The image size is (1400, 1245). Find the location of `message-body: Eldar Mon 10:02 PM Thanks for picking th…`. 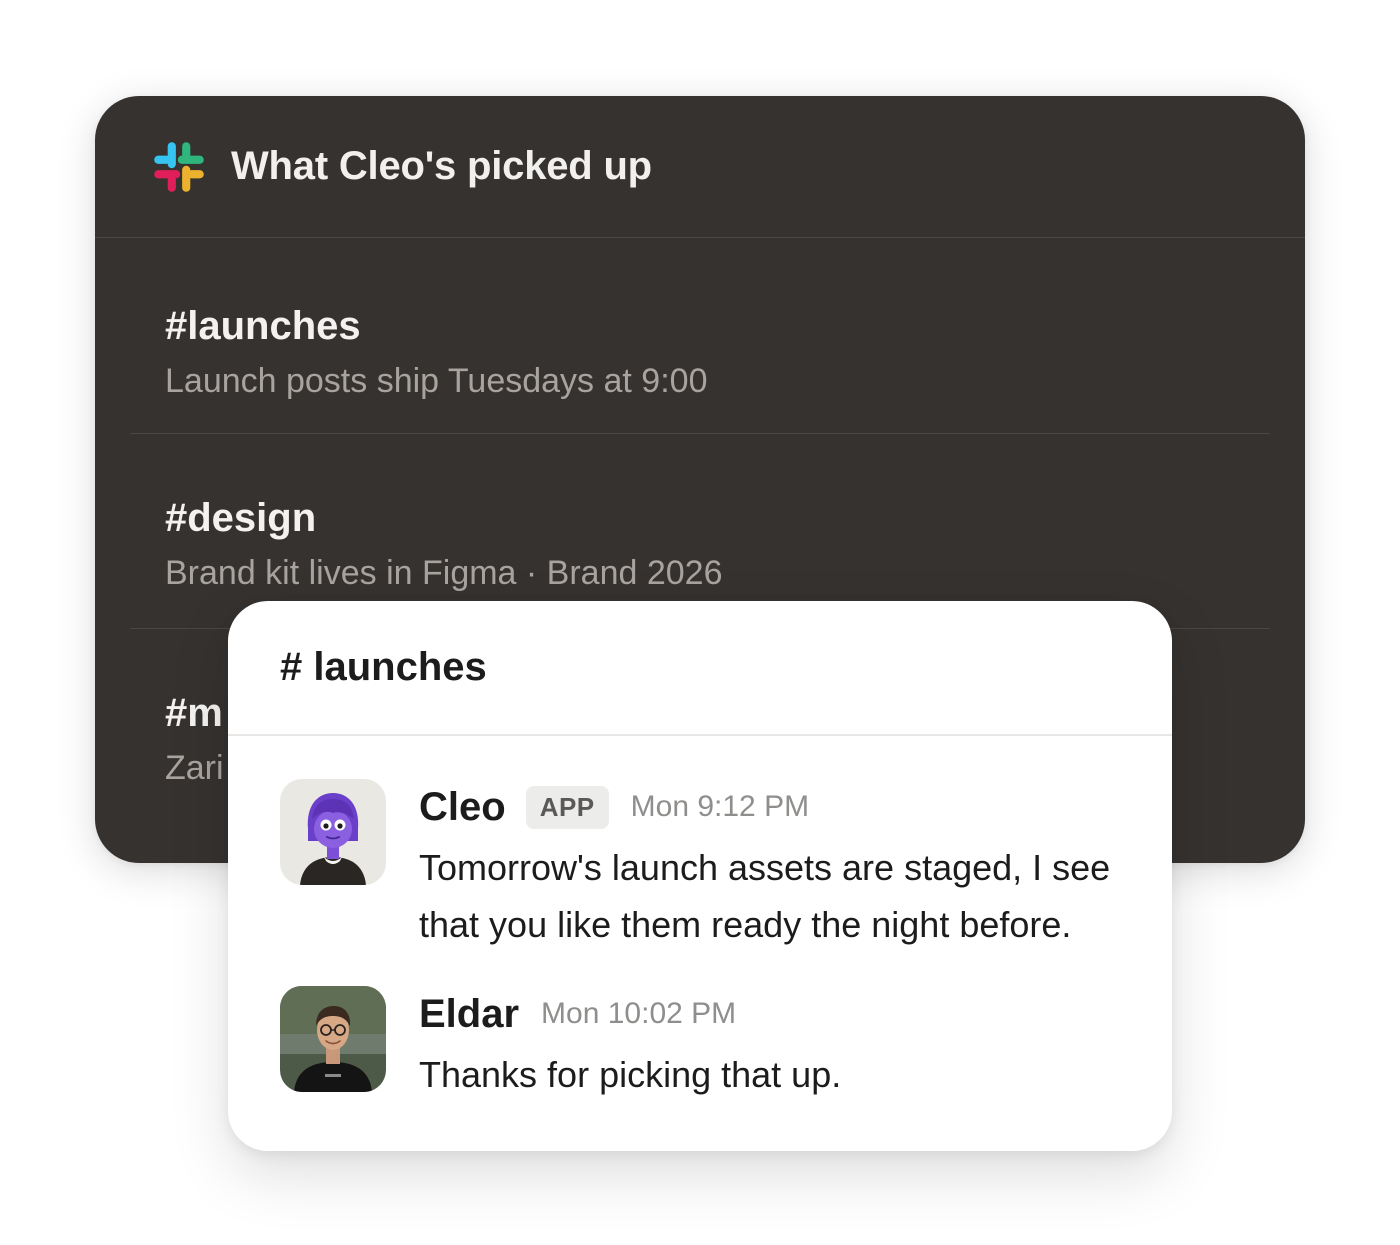

message-body: Eldar Mon 10:02 PM Thanks for picking th… is located at coordinates (789, 1044).